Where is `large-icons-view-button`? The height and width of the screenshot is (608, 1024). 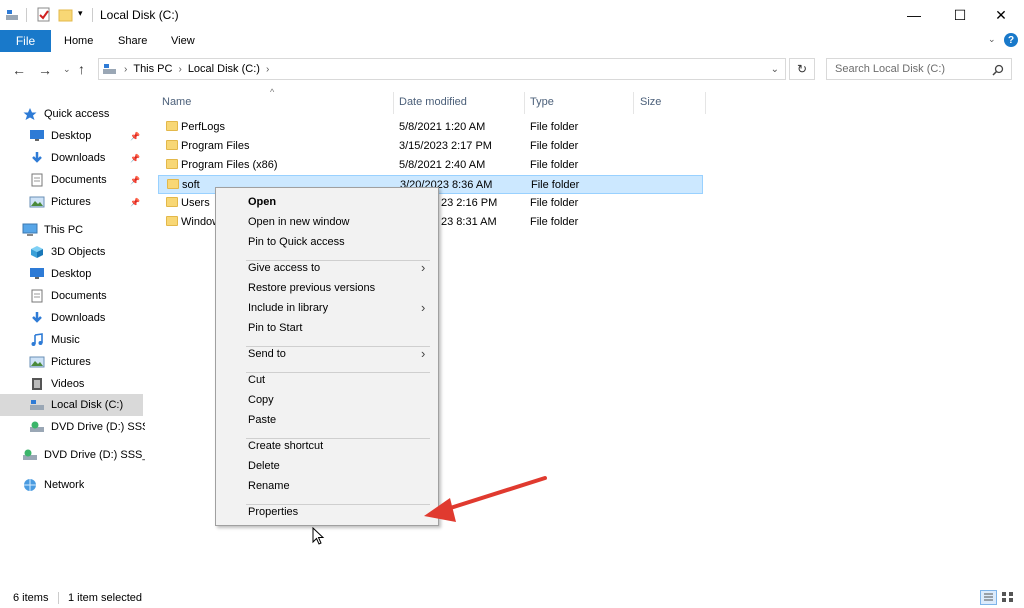
large-icons-view-button is located at coordinates (1008, 597).